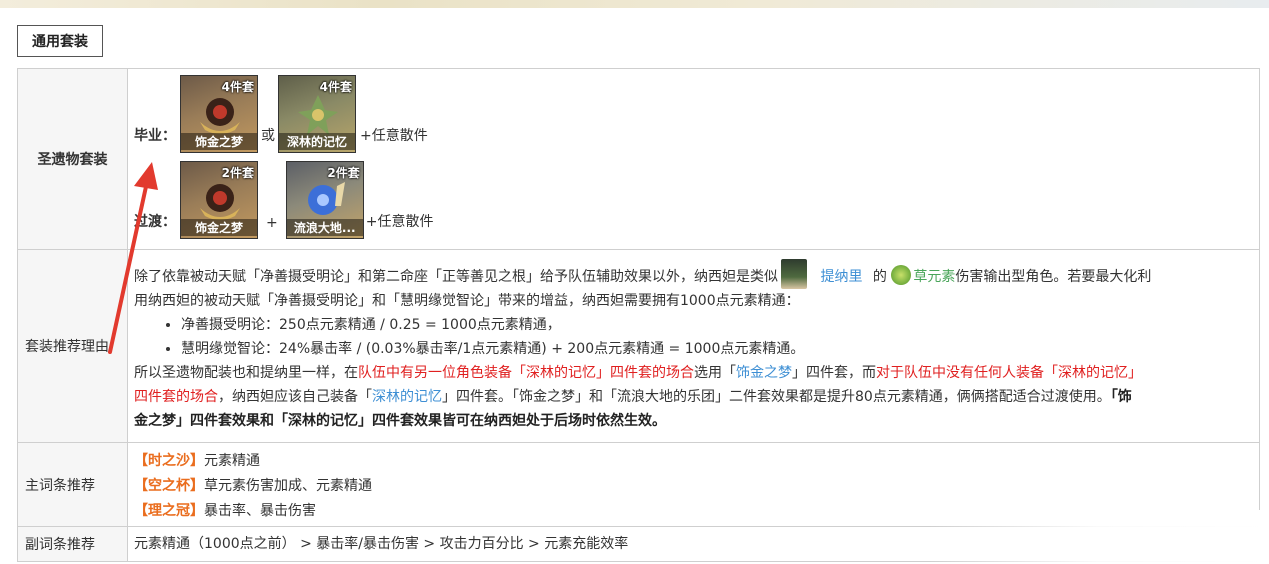 Image resolution: width=1269 pixels, height=564 pixels. I want to click on artifact-icon-deepwood-4pc: 4件套 深林的记忆, so click(317, 114).